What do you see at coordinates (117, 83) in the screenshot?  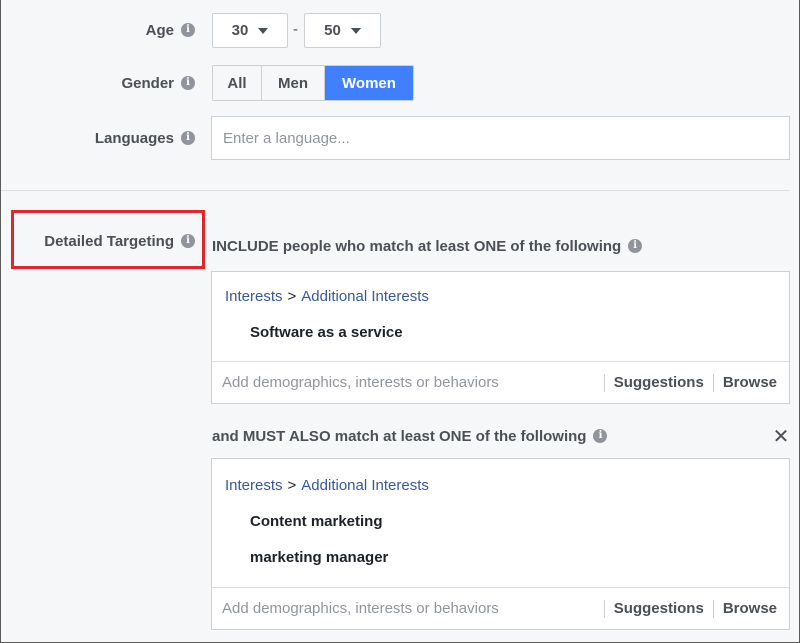 I see `gender-label: Gender i` at bounding box center [117, 83].